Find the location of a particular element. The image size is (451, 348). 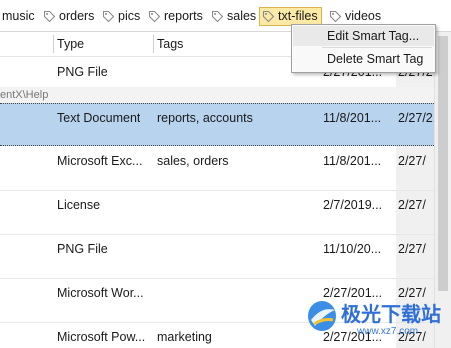

tag-label: txt-files is located at coordinates (298, 16).